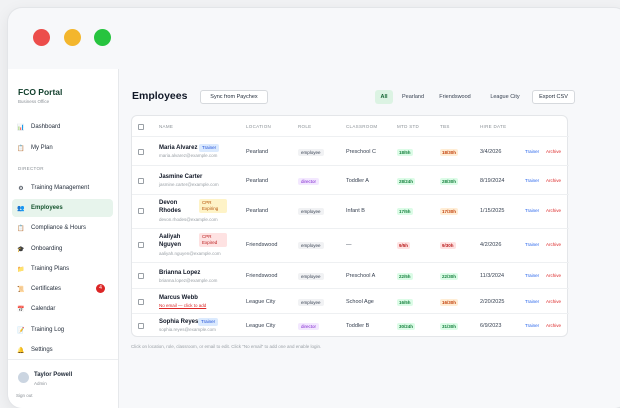 This screenshot has height=408, width=620. What do you see at coordinates (21, 208) in the screenshot?
I see `users-icon: 👥` at bounding box center [21, 208].